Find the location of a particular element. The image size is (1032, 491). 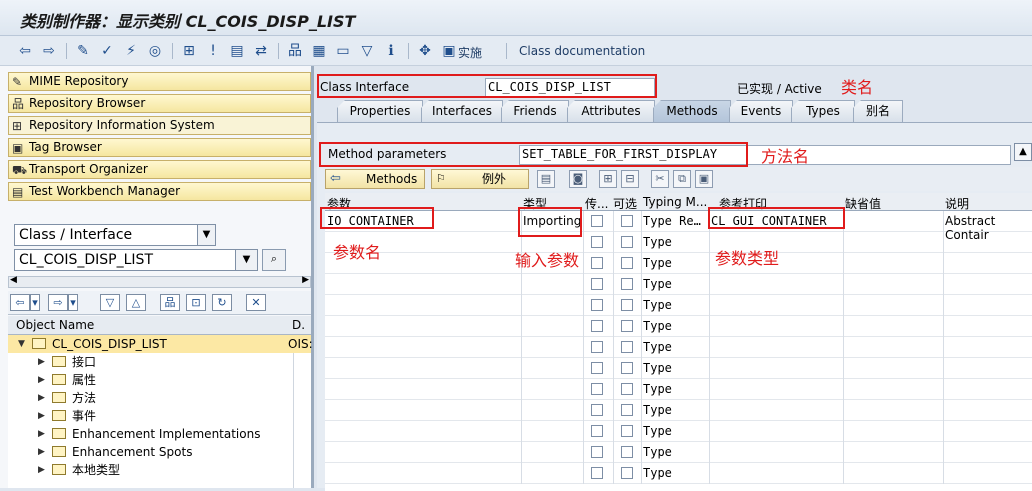

dropdown-icon: ▼ is located at coordinates (246, 260).